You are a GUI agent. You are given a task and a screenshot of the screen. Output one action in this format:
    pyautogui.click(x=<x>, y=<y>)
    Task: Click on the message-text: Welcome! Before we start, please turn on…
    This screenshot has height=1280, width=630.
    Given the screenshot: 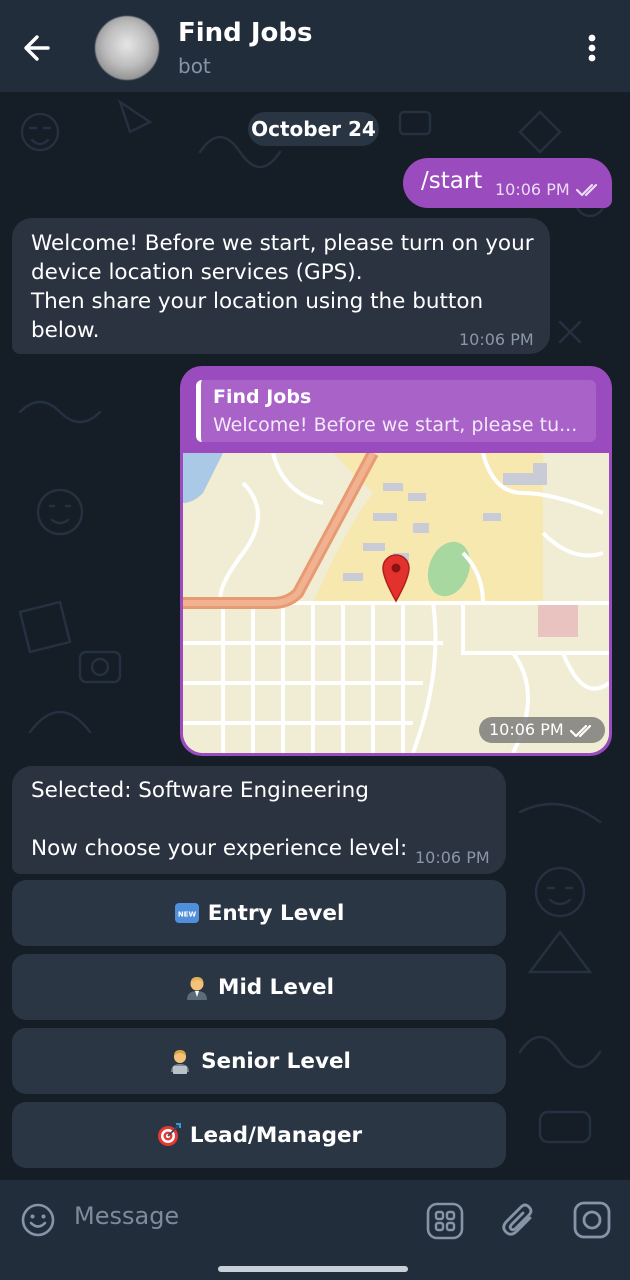 What is the action you would take?
    pyautogui.click(x=282, y=287)
    